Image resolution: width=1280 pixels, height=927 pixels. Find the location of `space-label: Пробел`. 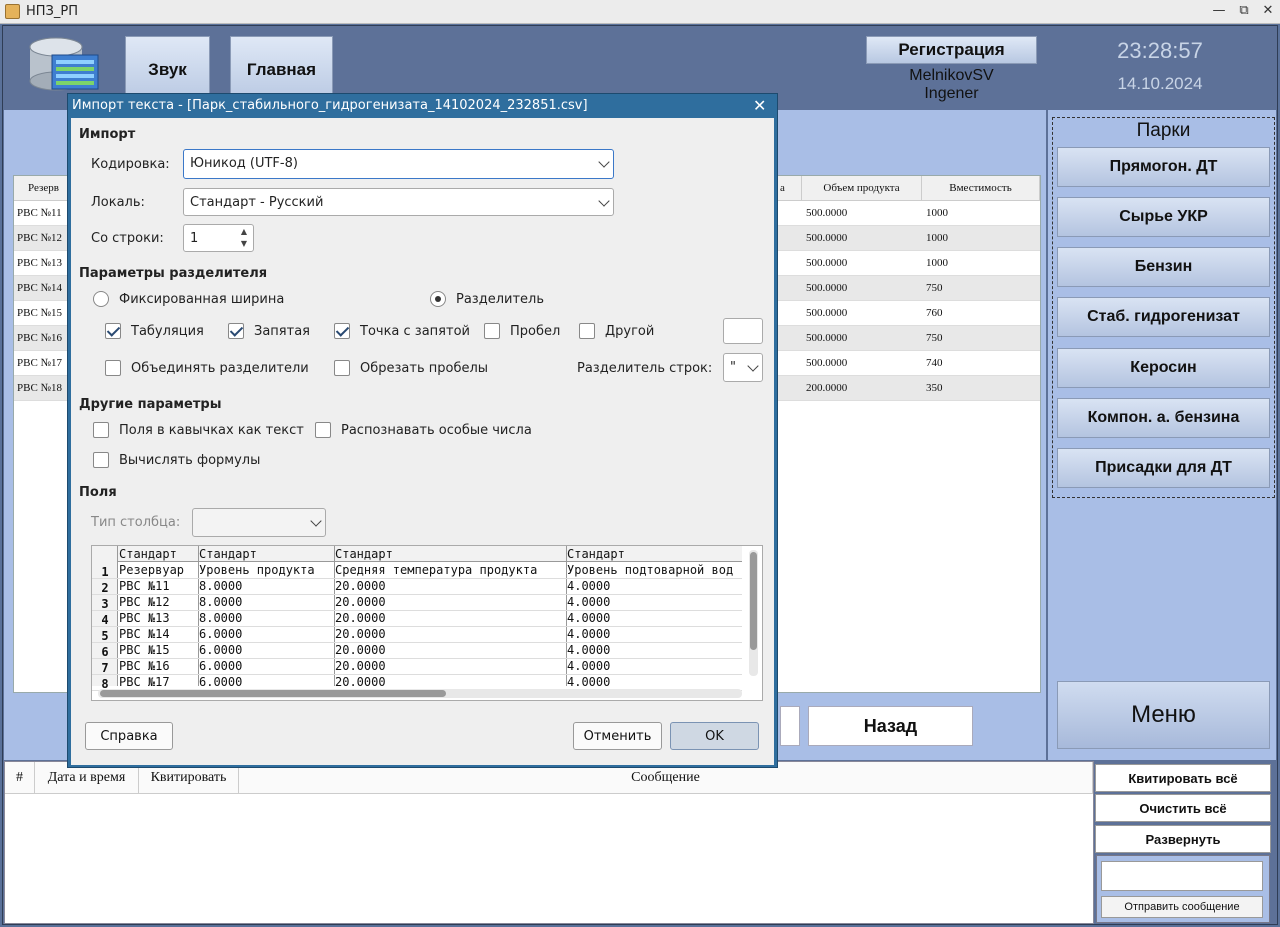

space-label: Пробел is located at coordinates (535, 331).